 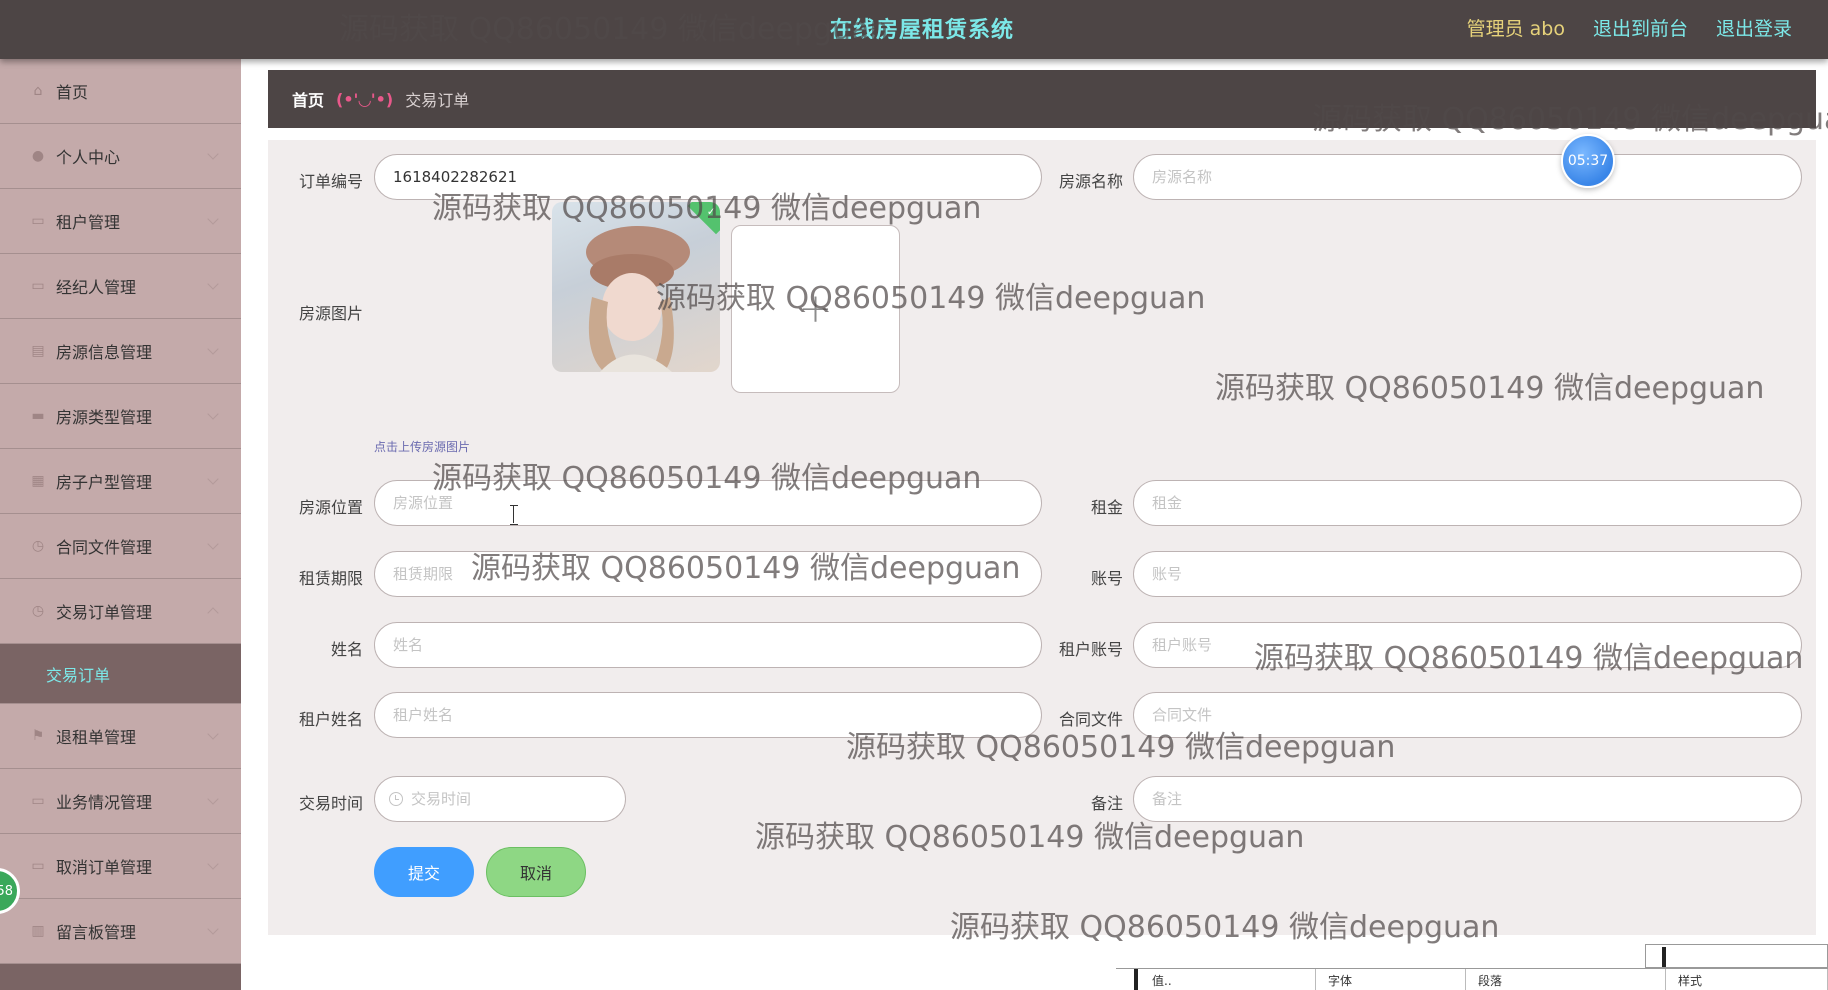 I want to click on clock-icon, so click(x=396, y=799).